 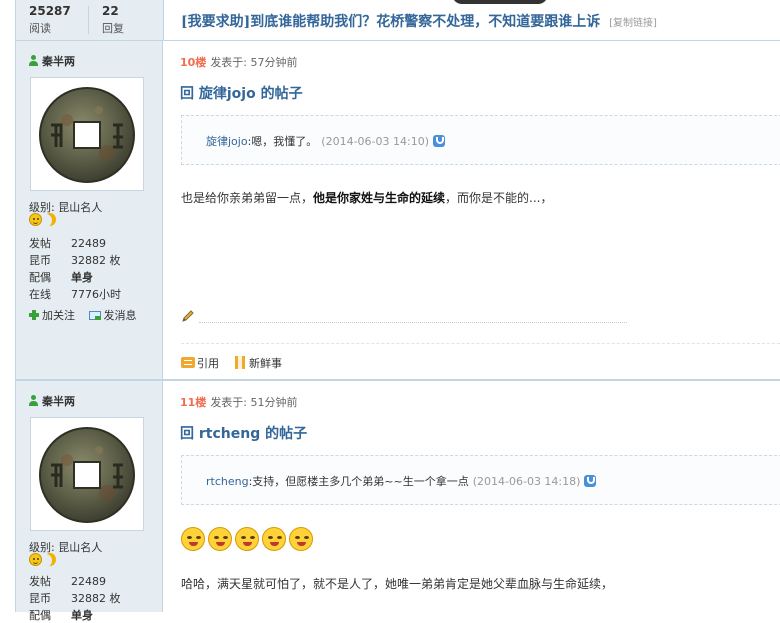 What do you see at coordinates (244, 434) in the screenshot?
I see `reply-title: 回 rtcheng 的帖子` at bounding box center [244, 434].